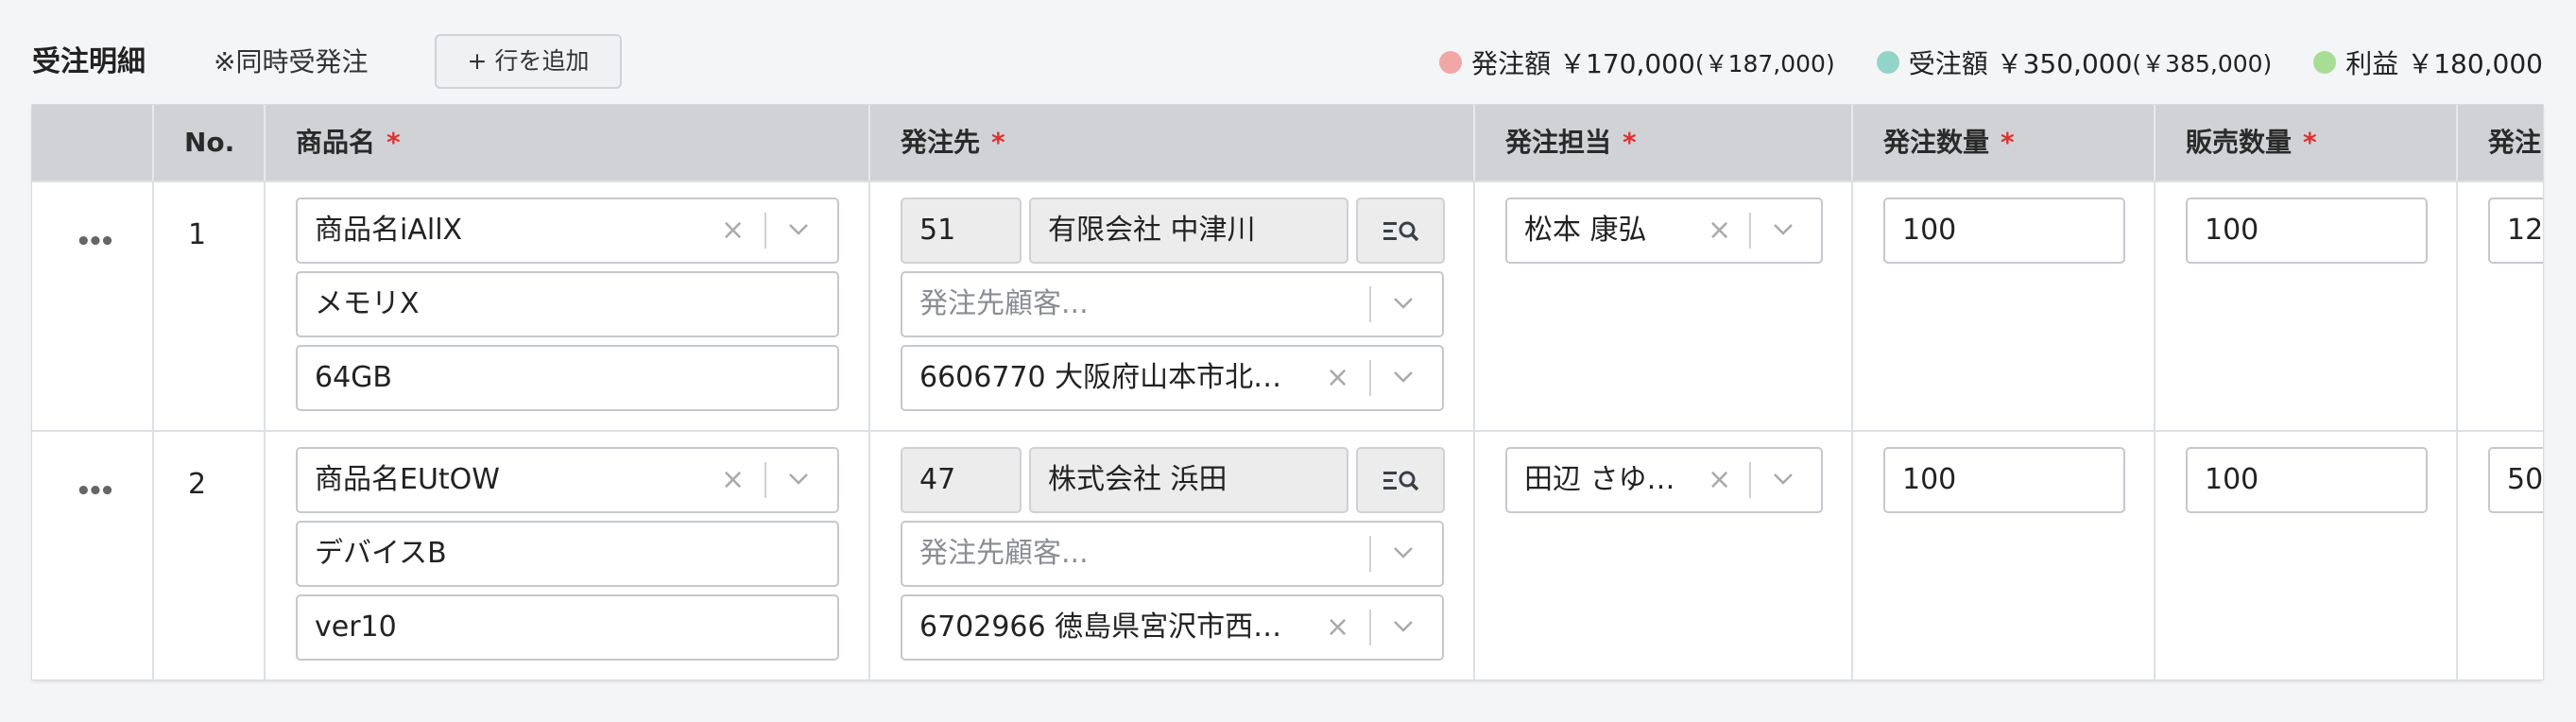  I want to click on supplier-cell: 51 有限会社 中津川 発注先顧客... 6606770 大阪府山本市北… ×, so click(1170, 307).